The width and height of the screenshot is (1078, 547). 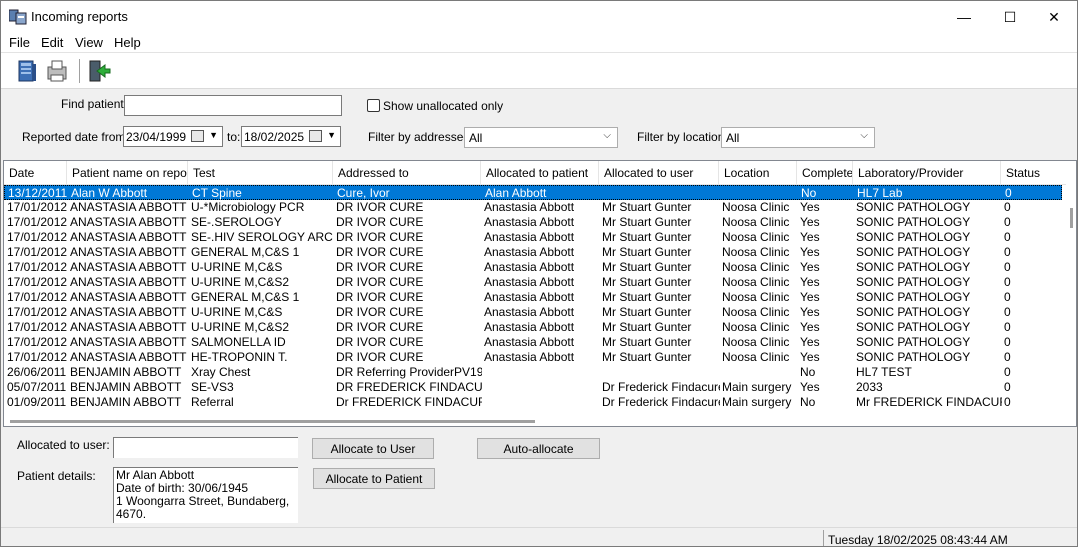 What do you see at coordinates (374, 478) in the screenshot?
I see `allocate-patient-button: Allocate to Patient` at bounding box center [374, 478].